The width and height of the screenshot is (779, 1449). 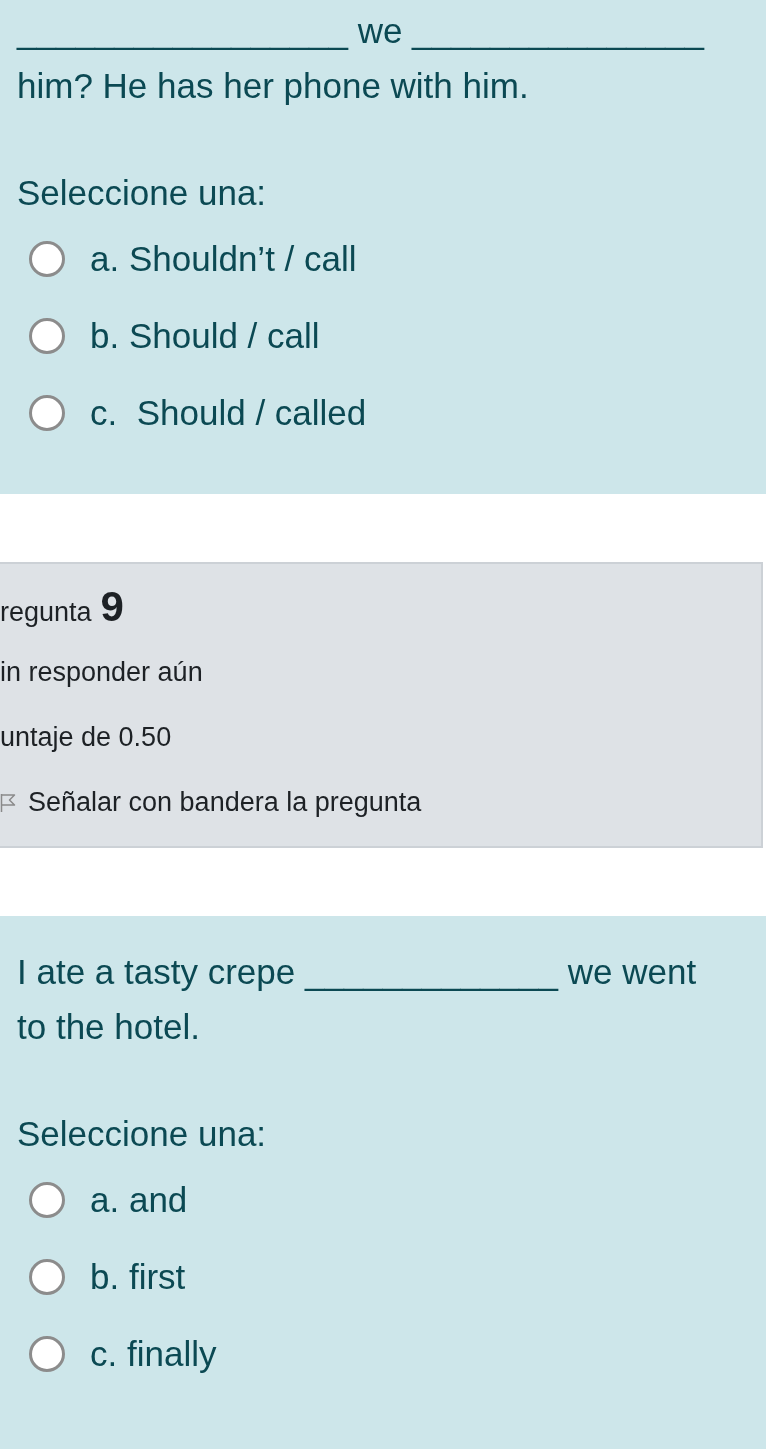 What do you see at coordinates (112, 606) in the screenshot?
I see `question-number: 9` at bounding box center [112, 606].